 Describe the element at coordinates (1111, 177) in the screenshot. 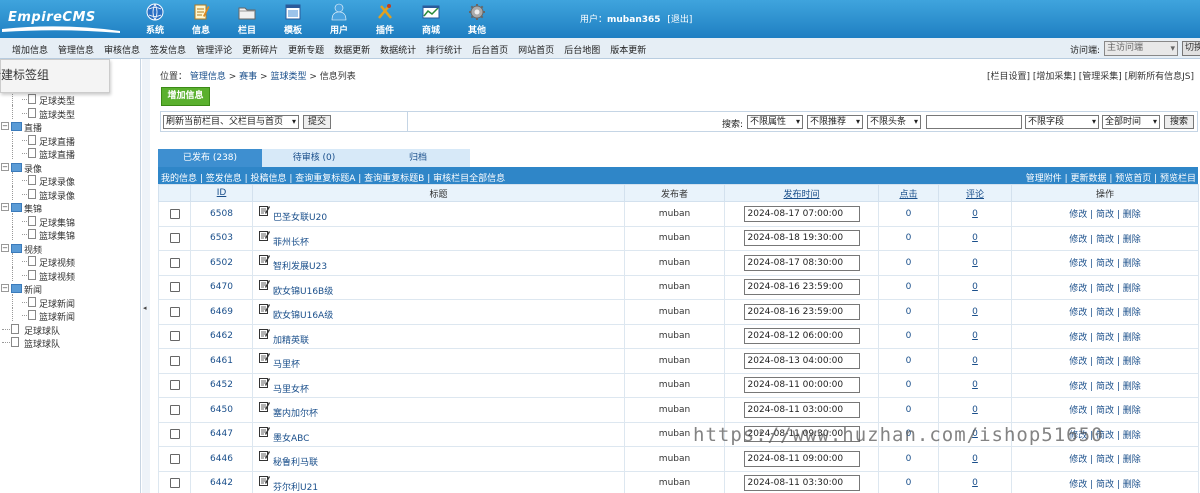

I see `ops-right-links: 管理附件 | 更新数据 | 预览首页 | 预览栏目` at that location.